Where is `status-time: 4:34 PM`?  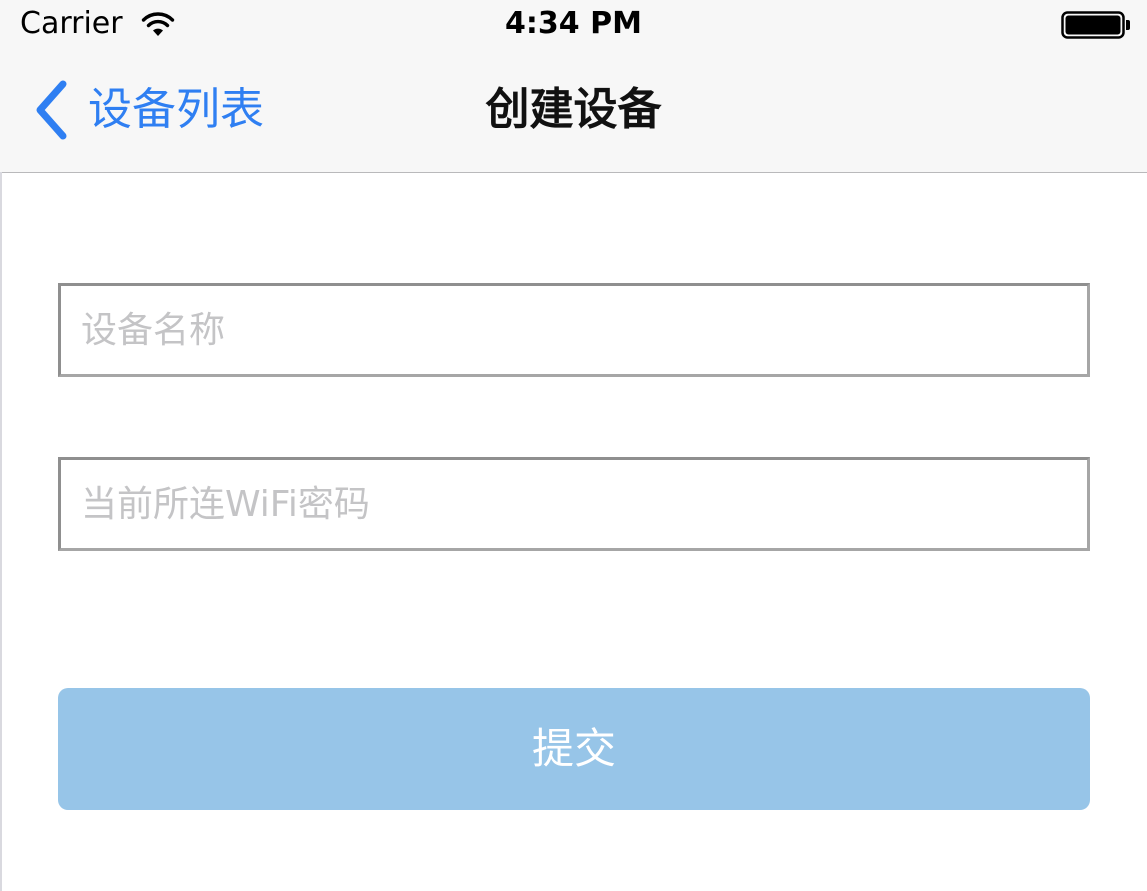 status-time: 4:34 PM is located at coordinates (573, 23).